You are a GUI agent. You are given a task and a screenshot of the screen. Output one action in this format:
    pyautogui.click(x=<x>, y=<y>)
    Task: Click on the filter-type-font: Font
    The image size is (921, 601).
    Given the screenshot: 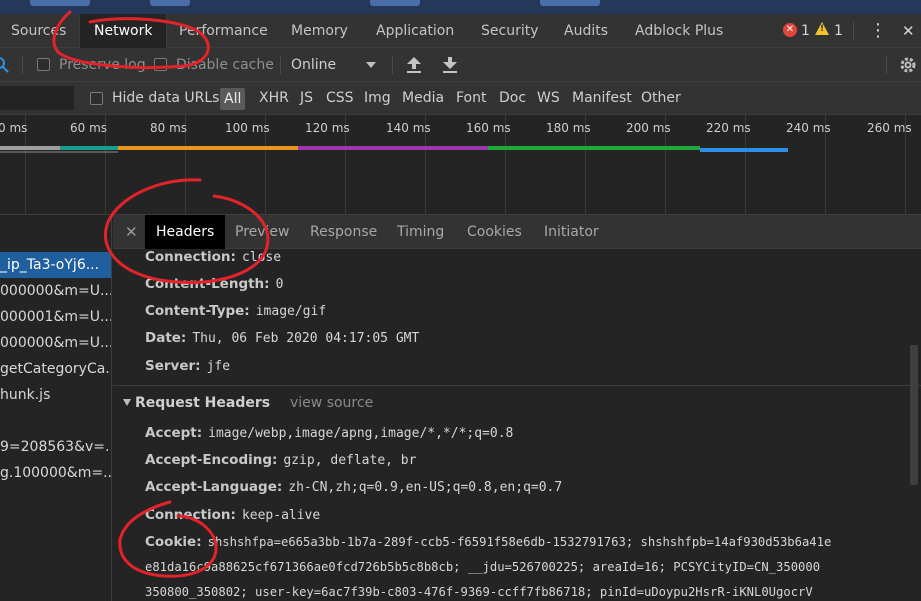 What is the action you would take?
    pyautogui.click(x=471, y=98)
    